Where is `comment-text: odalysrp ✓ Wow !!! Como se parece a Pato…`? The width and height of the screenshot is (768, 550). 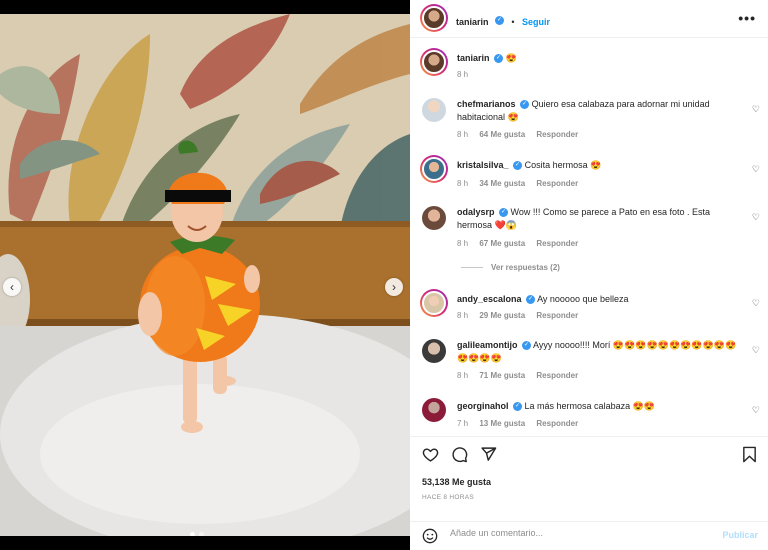
comment-text: odalysrp ✓ Wow !!! Como se parece a Pato… is located at coordinates (599, 219).